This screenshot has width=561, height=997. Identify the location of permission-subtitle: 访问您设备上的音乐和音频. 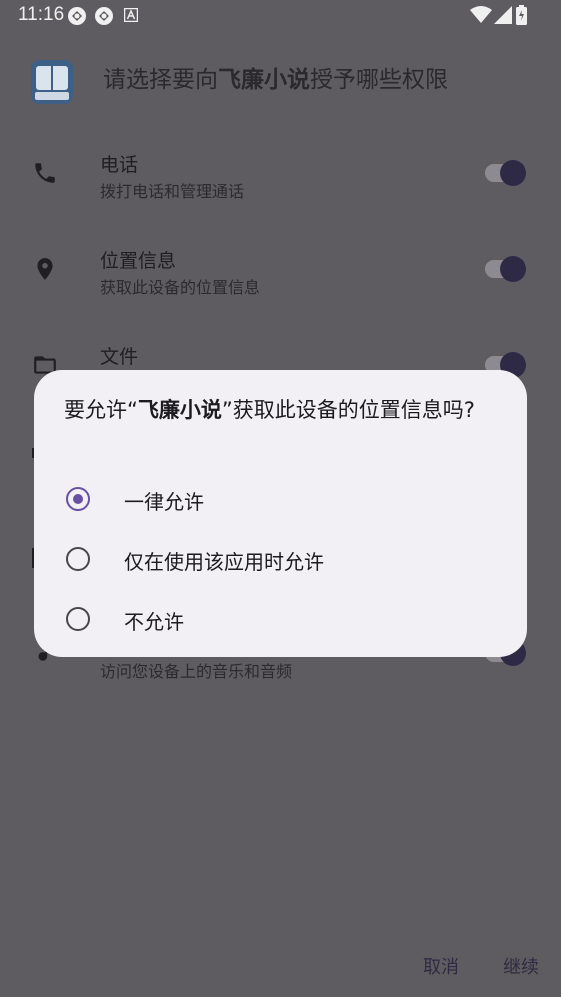
(196, 671).